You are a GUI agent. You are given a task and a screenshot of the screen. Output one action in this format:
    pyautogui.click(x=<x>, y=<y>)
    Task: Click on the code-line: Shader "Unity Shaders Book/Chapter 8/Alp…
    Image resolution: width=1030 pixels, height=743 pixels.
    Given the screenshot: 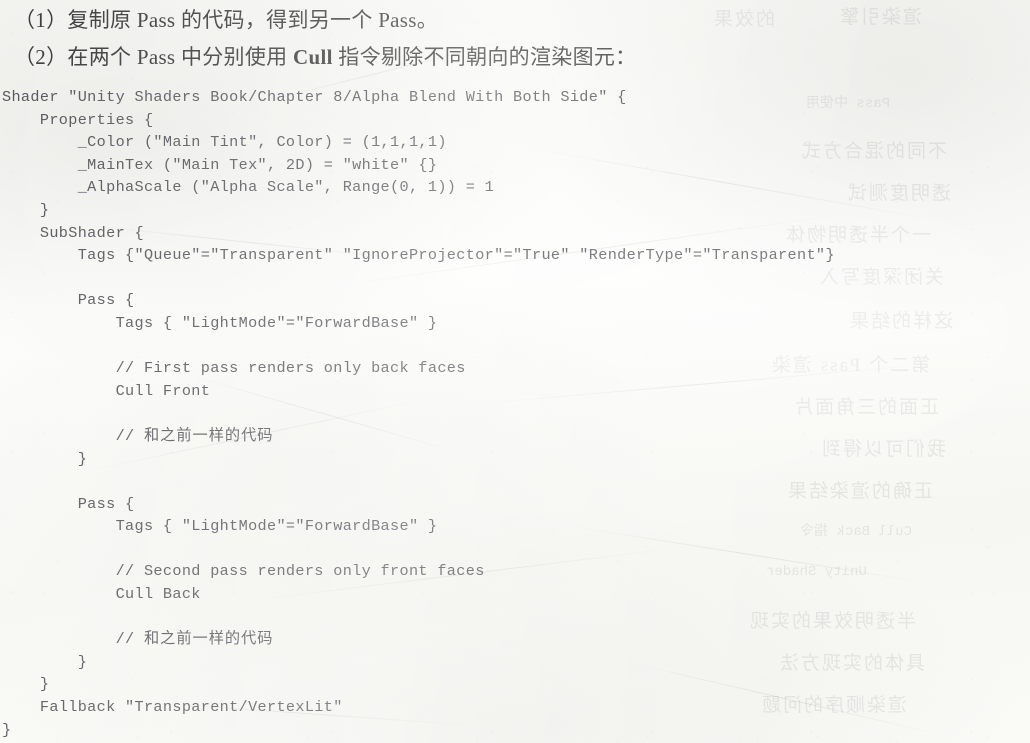 What is the action you would take?
    pyautogui.click(x=314, y=97)
    